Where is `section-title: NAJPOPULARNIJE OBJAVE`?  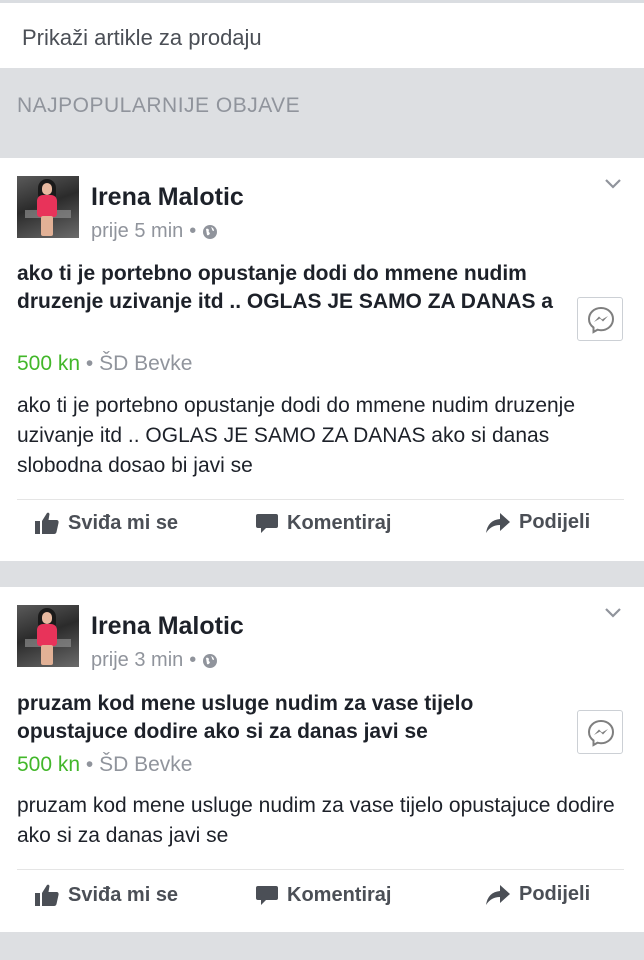 section-title: NAJPOPULARNIJE OBJAVE is located at coordinates (159, 105).